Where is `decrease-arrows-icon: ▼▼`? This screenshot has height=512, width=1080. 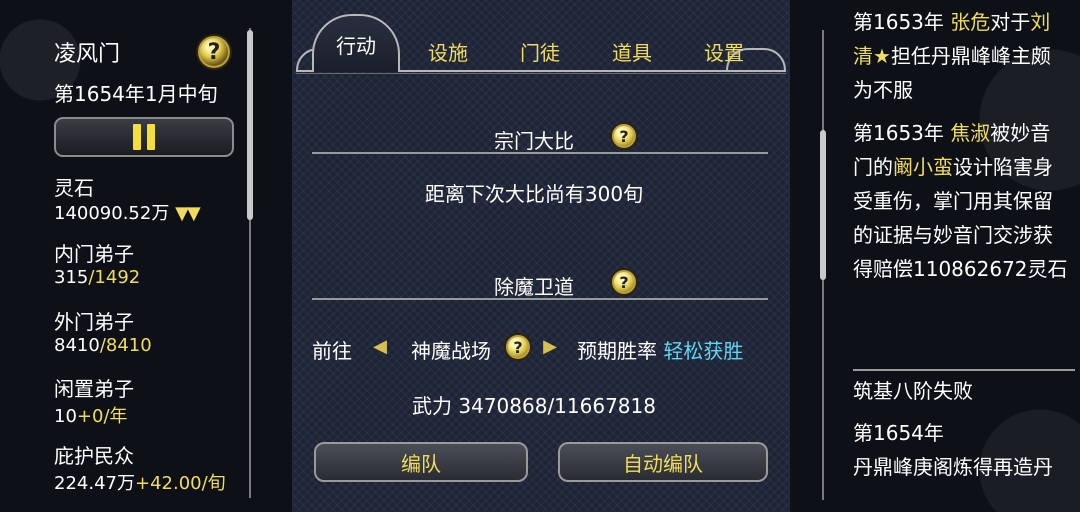
decrease-arrows-icon: ▼▼ is located at coordinates (188, 213).